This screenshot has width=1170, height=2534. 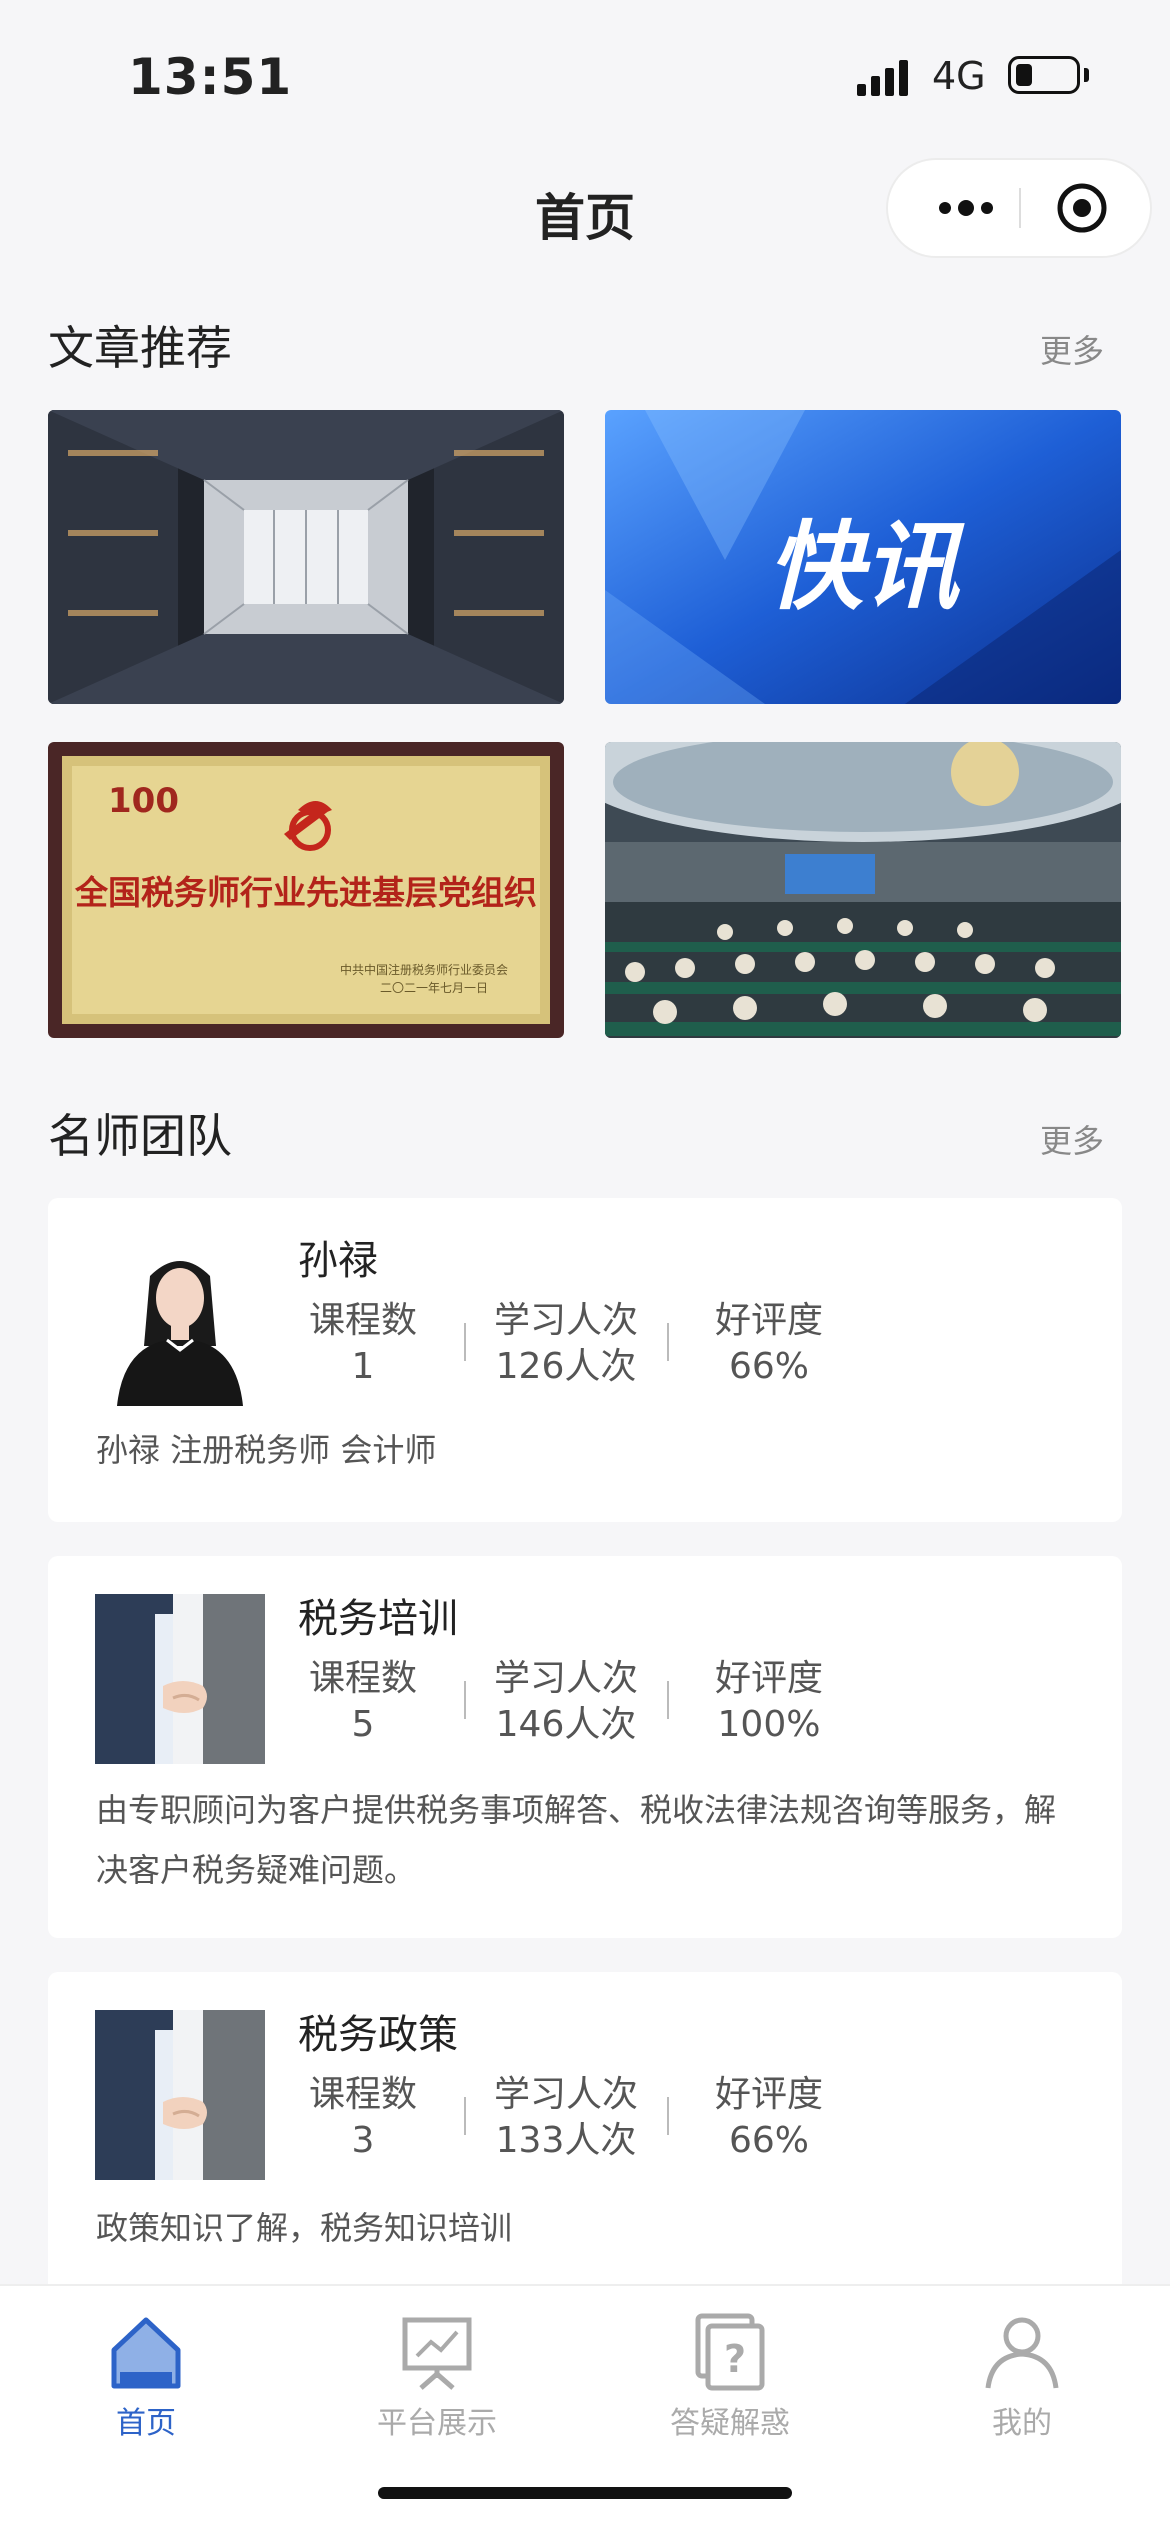 What do you see at coordinates (973, 208) in the screenshot?
I see `more-icon` at bounding box center [973, 208].